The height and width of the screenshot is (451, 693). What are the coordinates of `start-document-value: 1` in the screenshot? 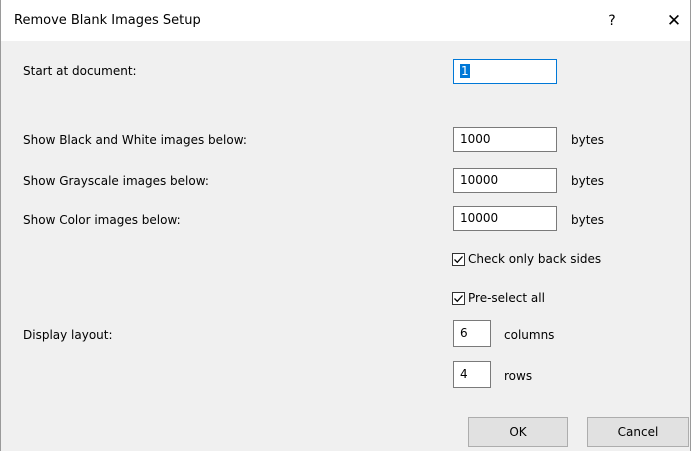 It's located at (465, 71).